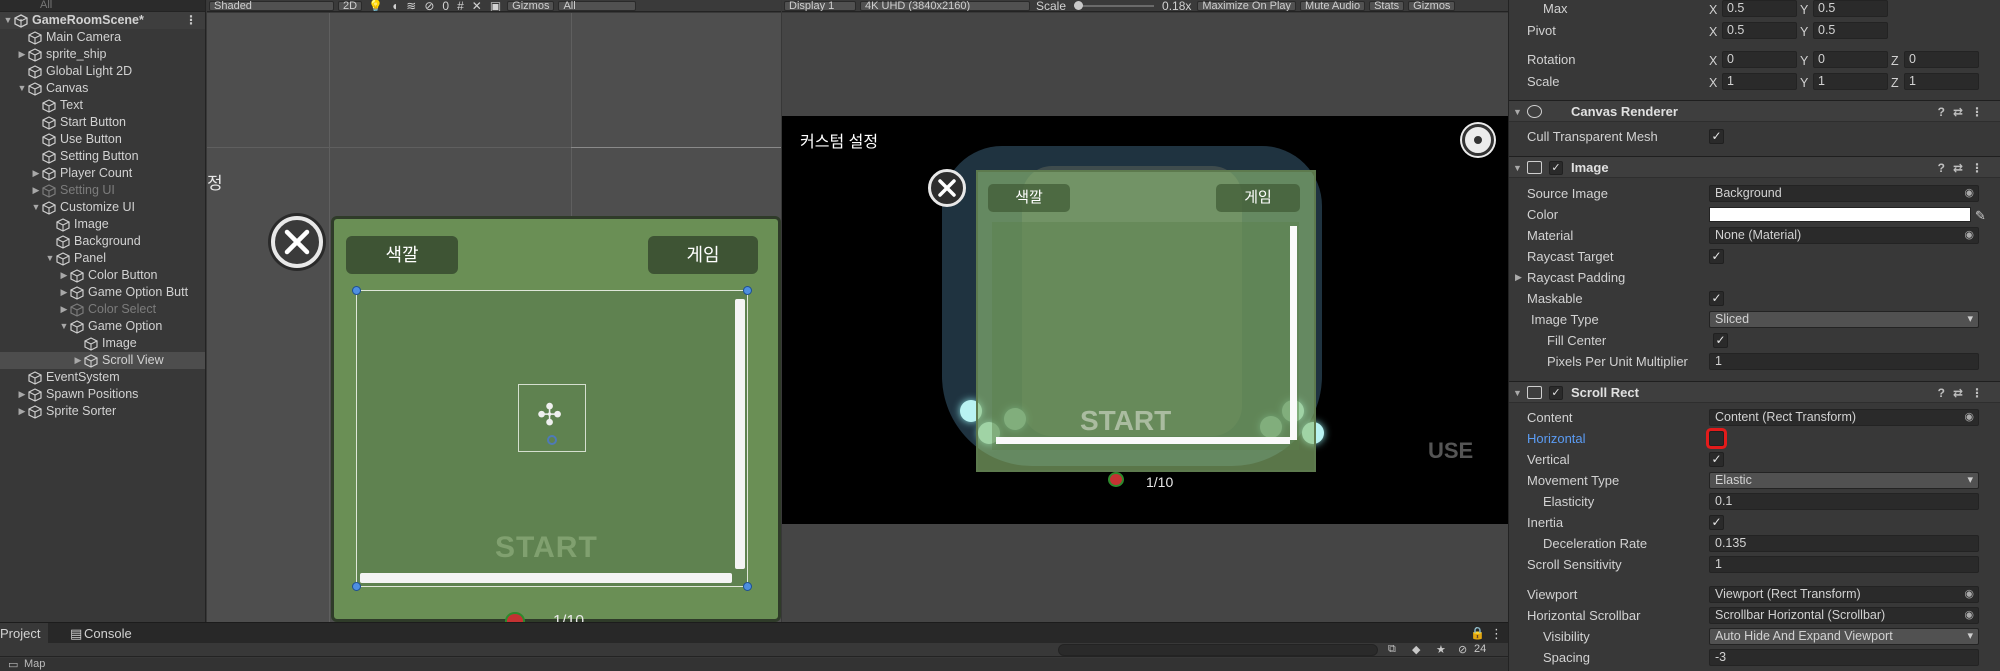  What do you see at coordinates (1844, 543) in the screenshot?
I see `deceleration-field: 0.135` at bounding box center [1844, 543].